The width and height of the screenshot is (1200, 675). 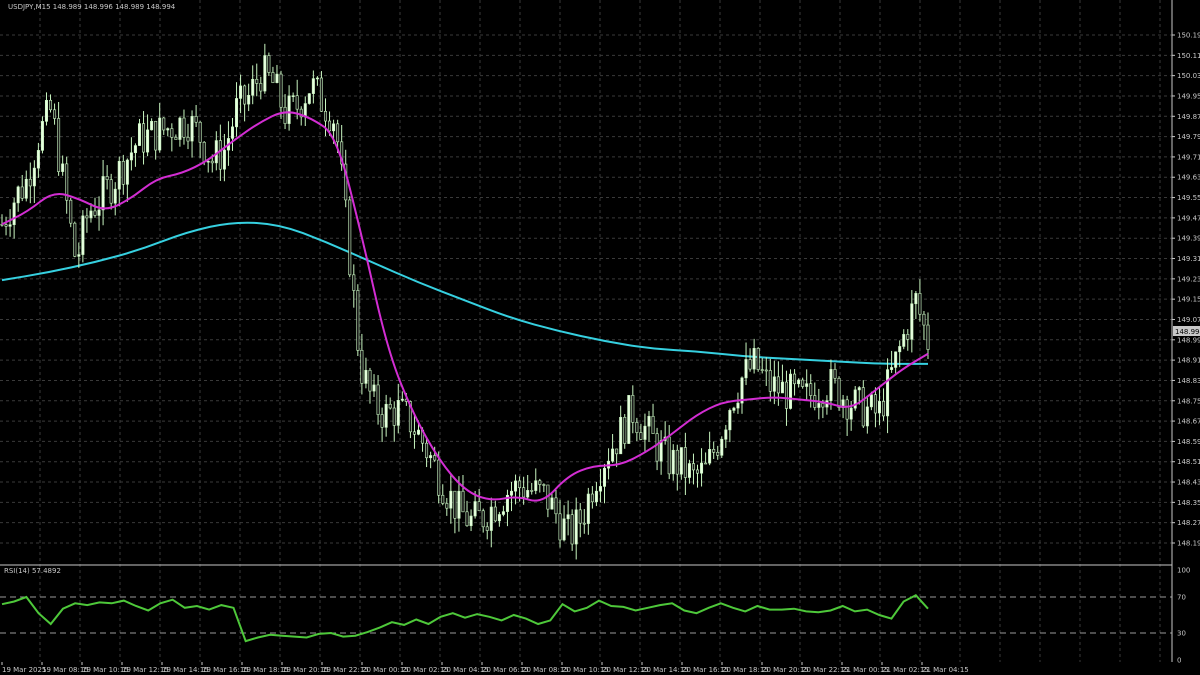 What do you see at coordinates (1183, 571) in the screenshot?
I see `rsi-scale-label: 100` at bounding box center [1183, 571].